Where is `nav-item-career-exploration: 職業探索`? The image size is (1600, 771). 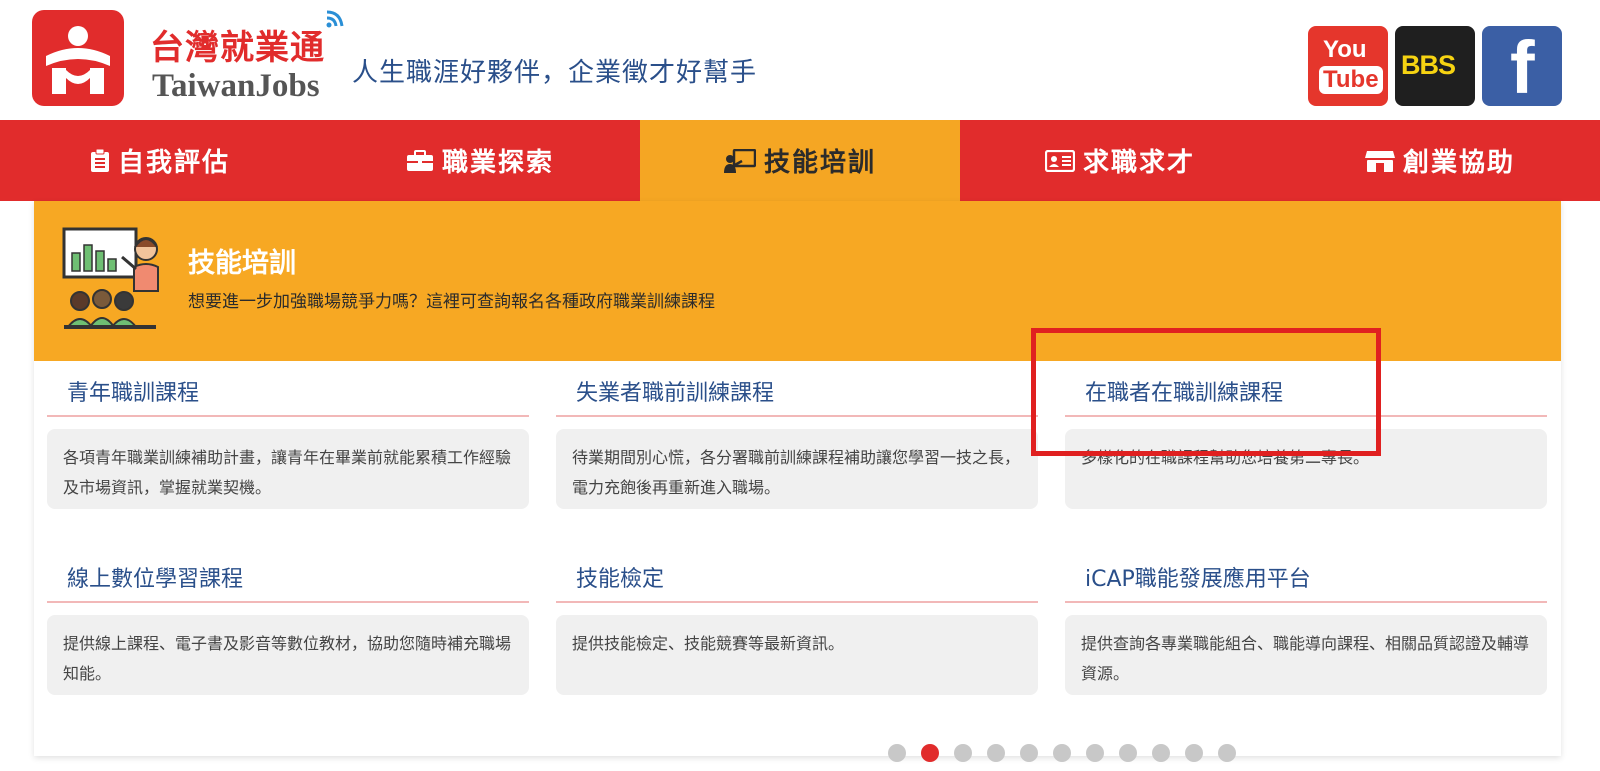 nav-item-career-exploration: 職業探索 is located at coordinates (480, 160).